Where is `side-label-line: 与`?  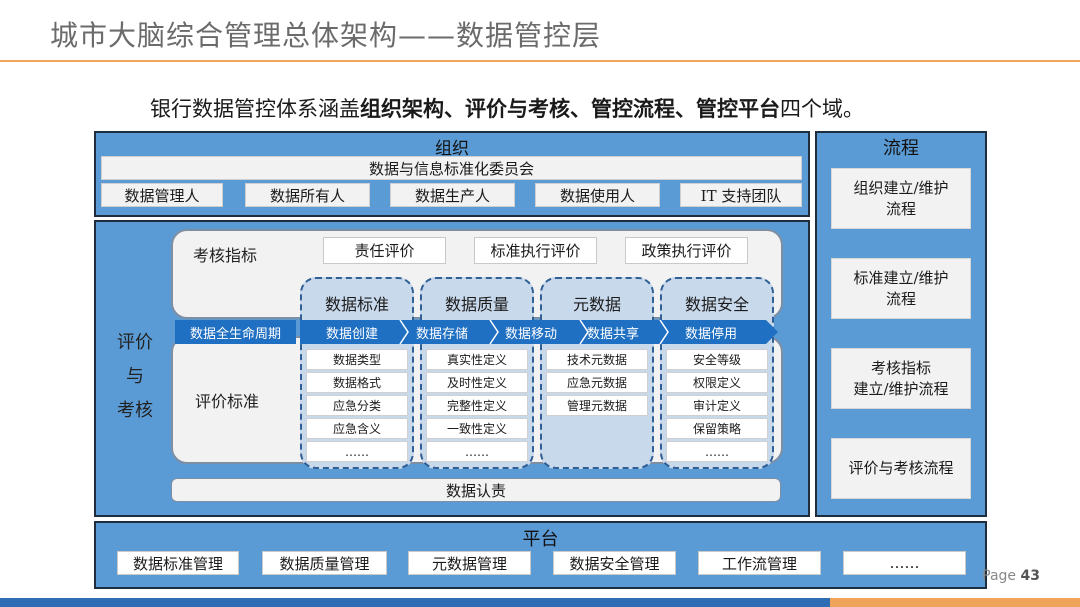
side-label-line: 与 is located at coordinates (135, 376).